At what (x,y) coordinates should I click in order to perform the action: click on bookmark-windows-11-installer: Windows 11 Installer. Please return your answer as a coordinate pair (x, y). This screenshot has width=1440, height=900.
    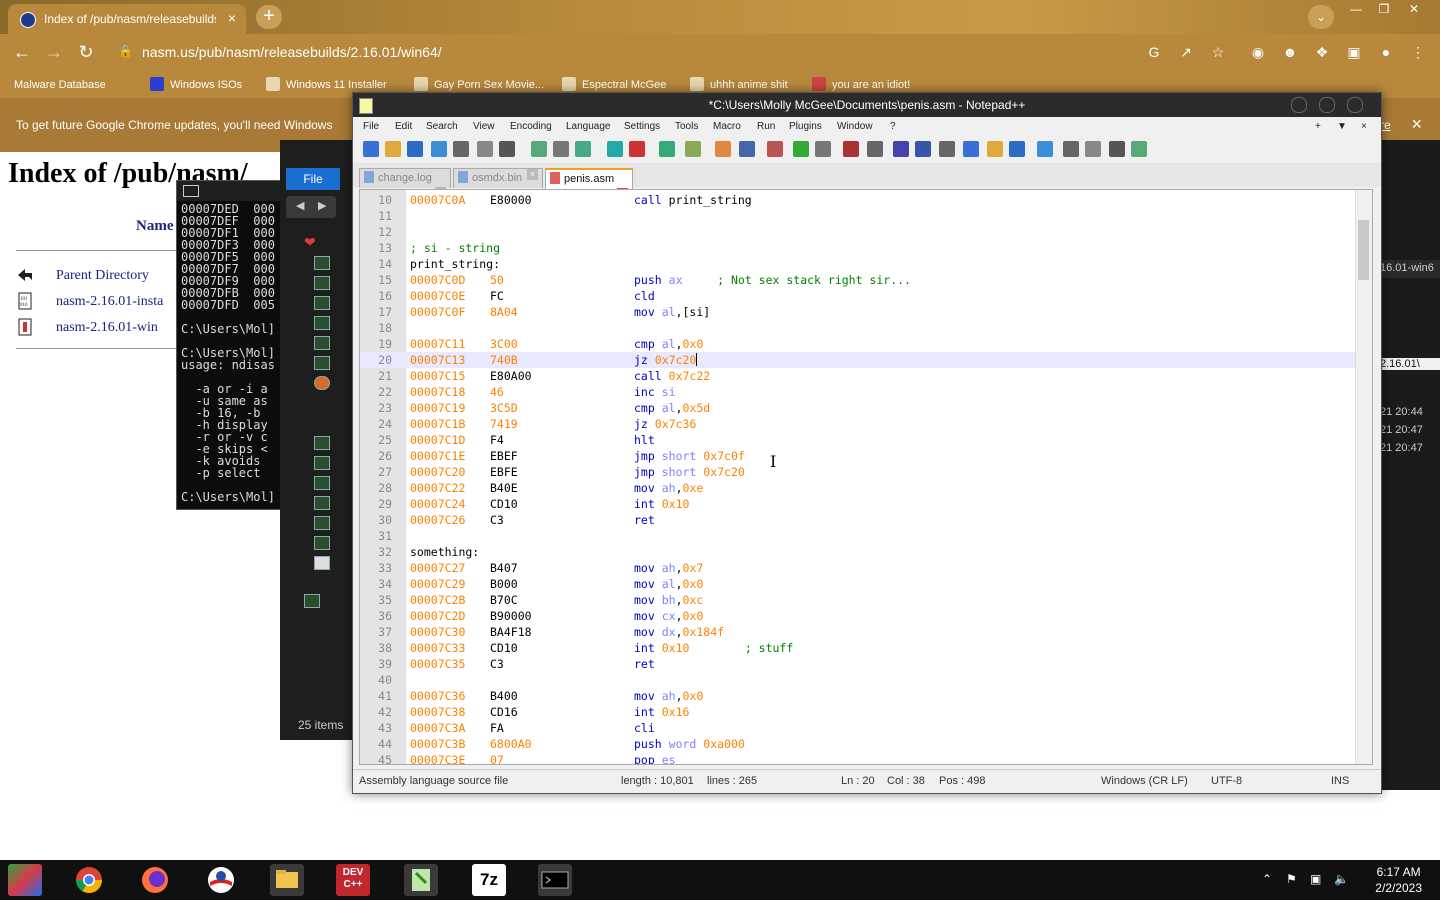
    Looking at the image, I should click on (326, 84).